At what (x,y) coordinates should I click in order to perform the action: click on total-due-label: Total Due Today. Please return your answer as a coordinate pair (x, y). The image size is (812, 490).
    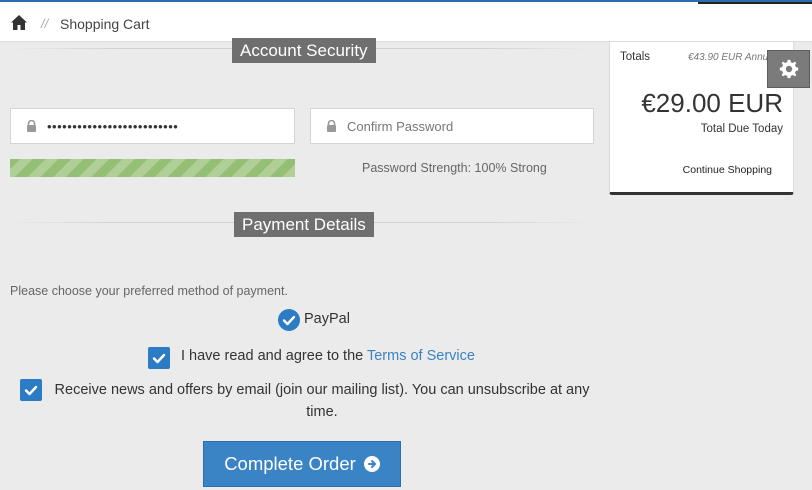
    Looking at the image, I should click on (741, 129).